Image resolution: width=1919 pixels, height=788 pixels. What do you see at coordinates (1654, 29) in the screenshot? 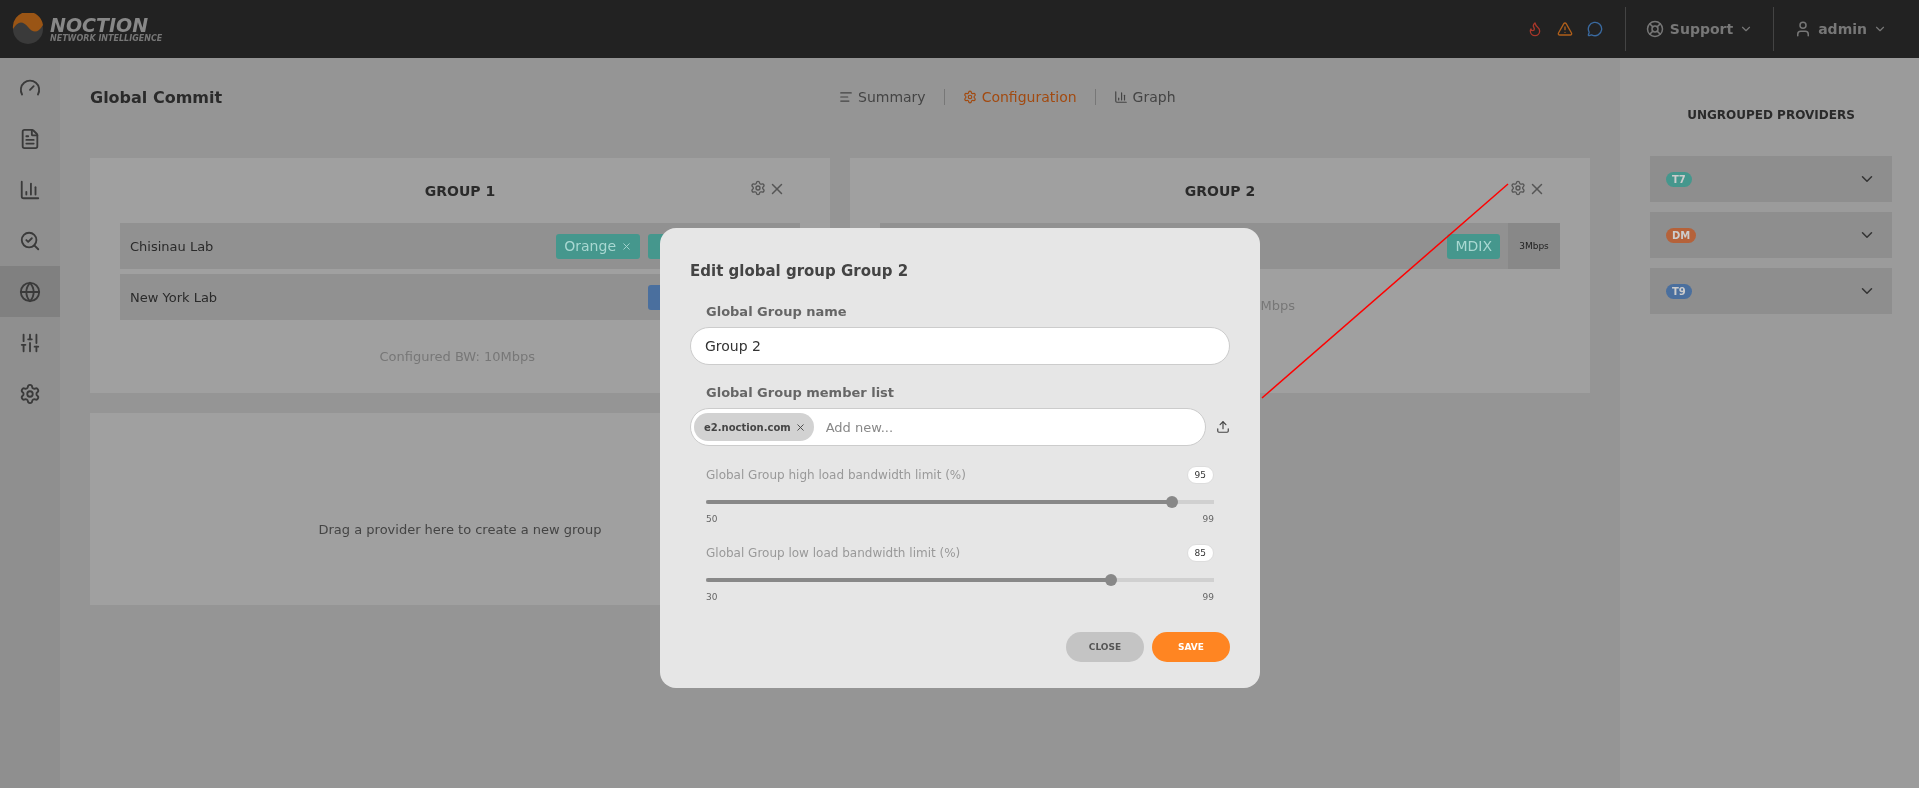
I see `lifebuoy-icon` at bounding box center [1654, 29].